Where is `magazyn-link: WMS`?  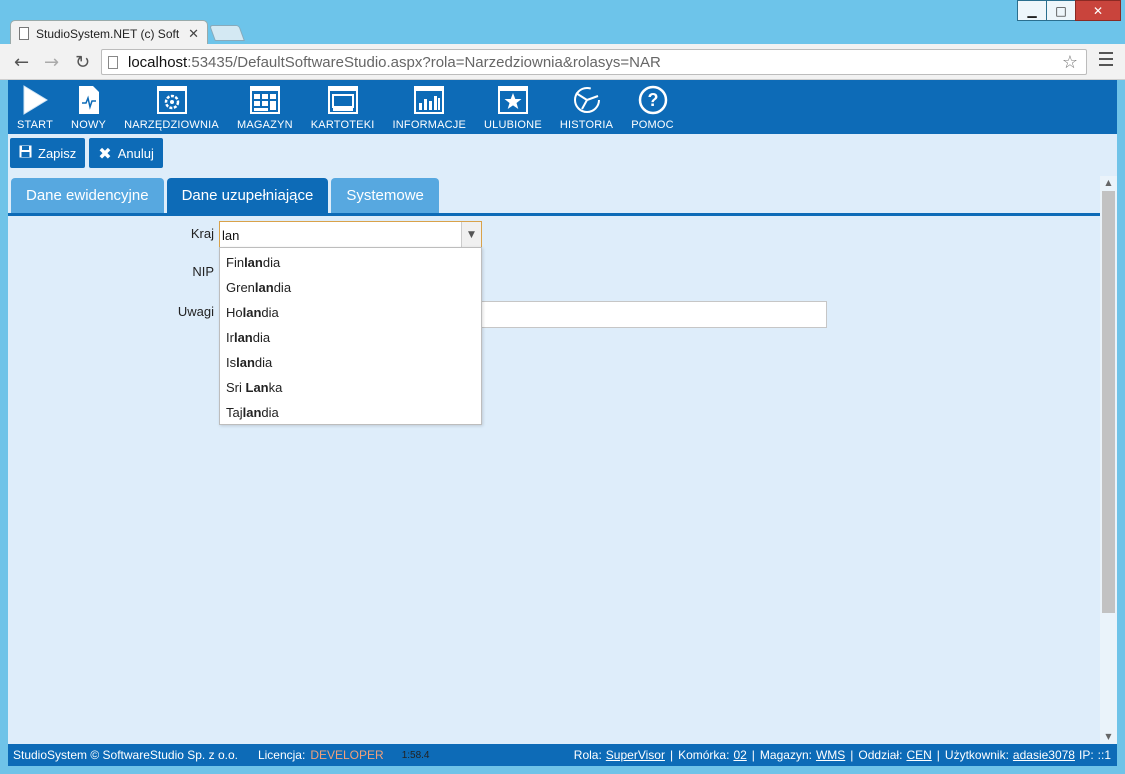 magazyn-link: WMS is located at coordinates (830, 755).